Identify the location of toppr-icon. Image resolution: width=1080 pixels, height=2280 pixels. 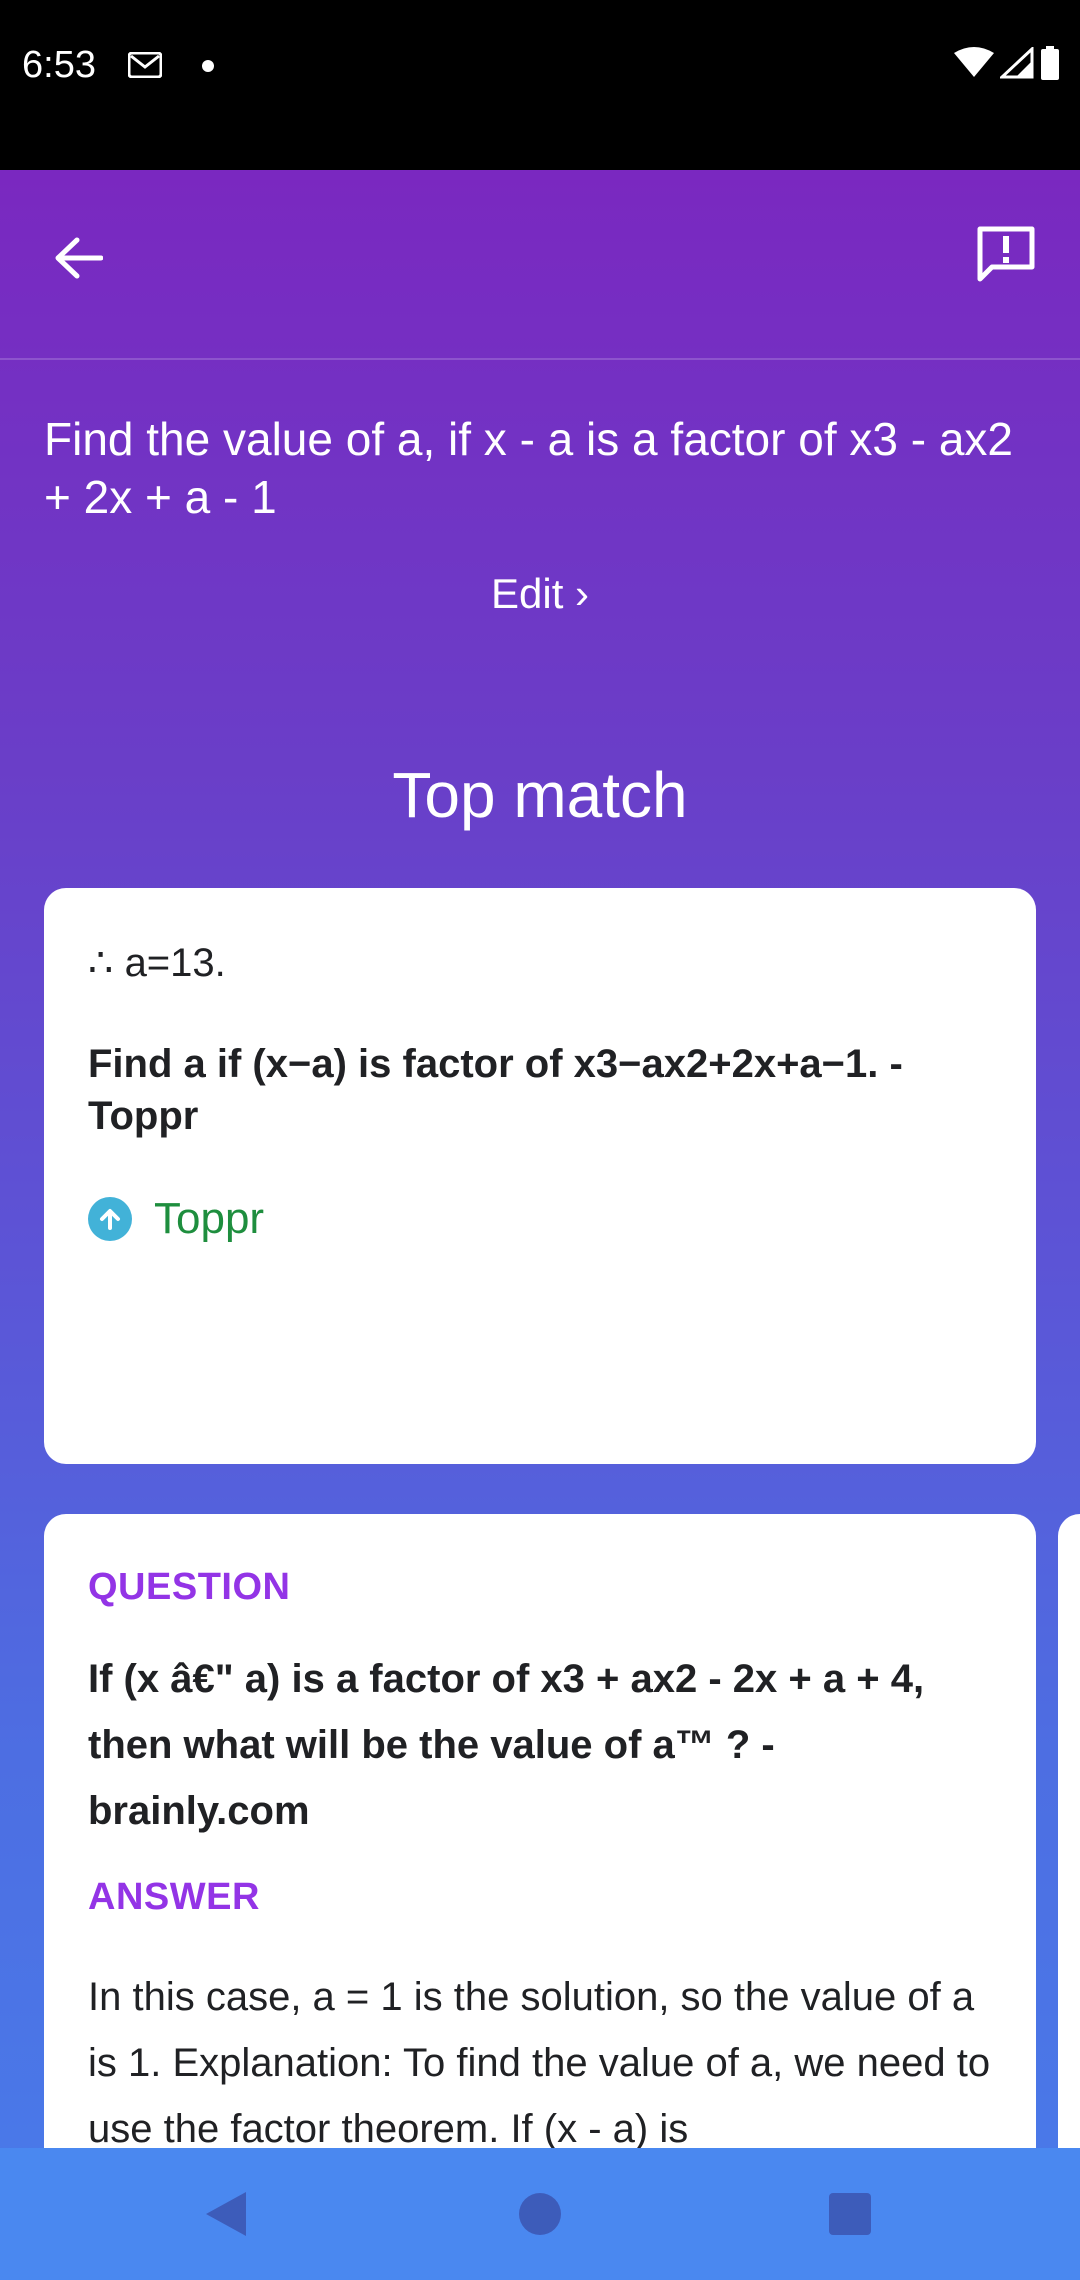
(110, 1219).